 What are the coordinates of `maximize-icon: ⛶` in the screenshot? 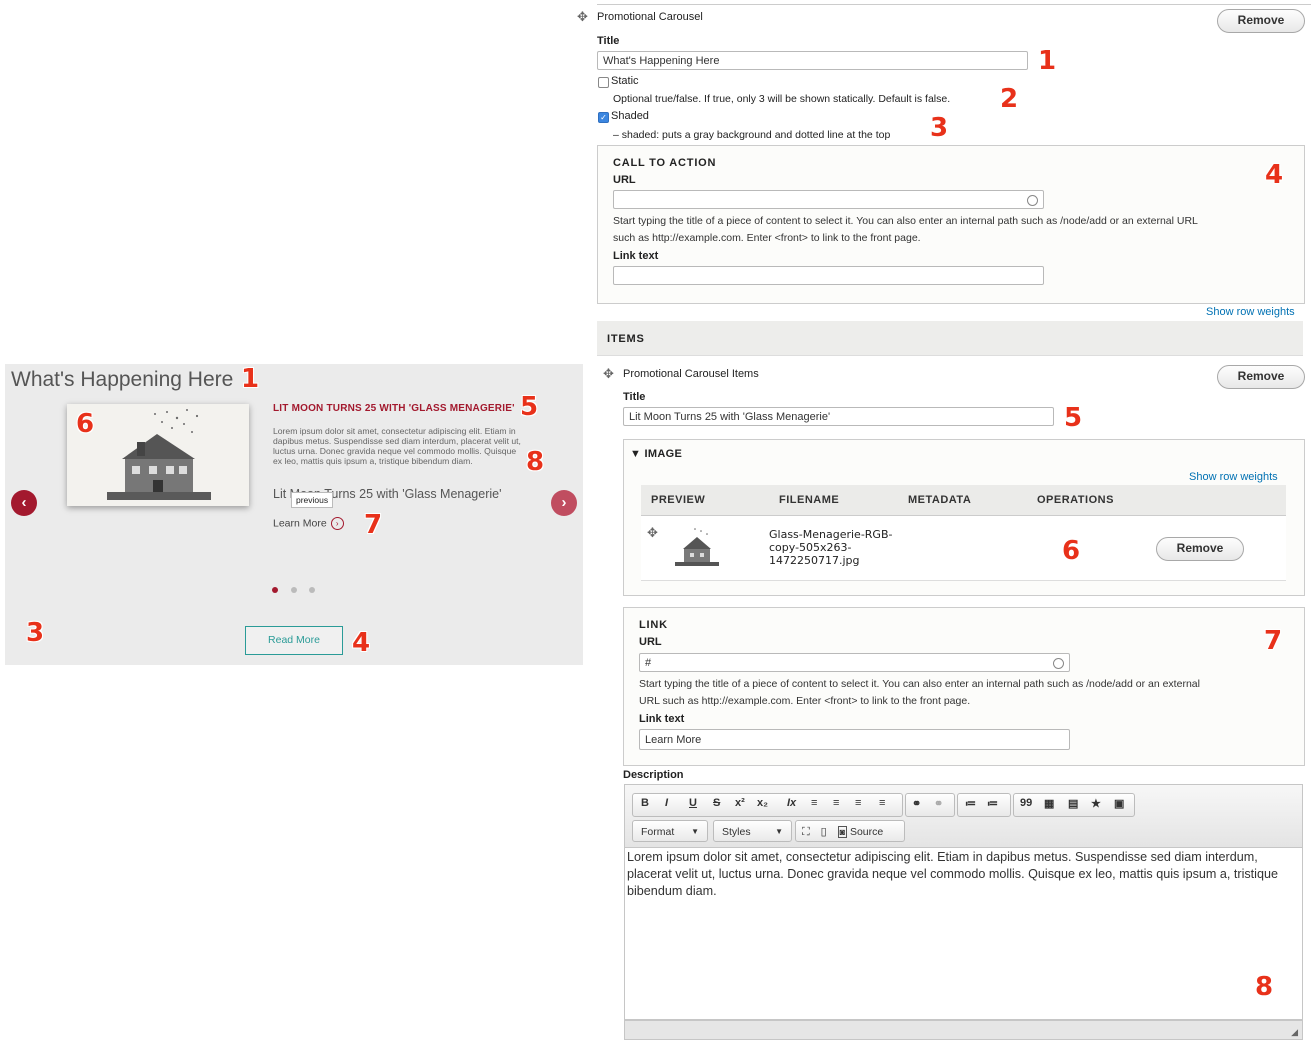 It's located at (806, 832).